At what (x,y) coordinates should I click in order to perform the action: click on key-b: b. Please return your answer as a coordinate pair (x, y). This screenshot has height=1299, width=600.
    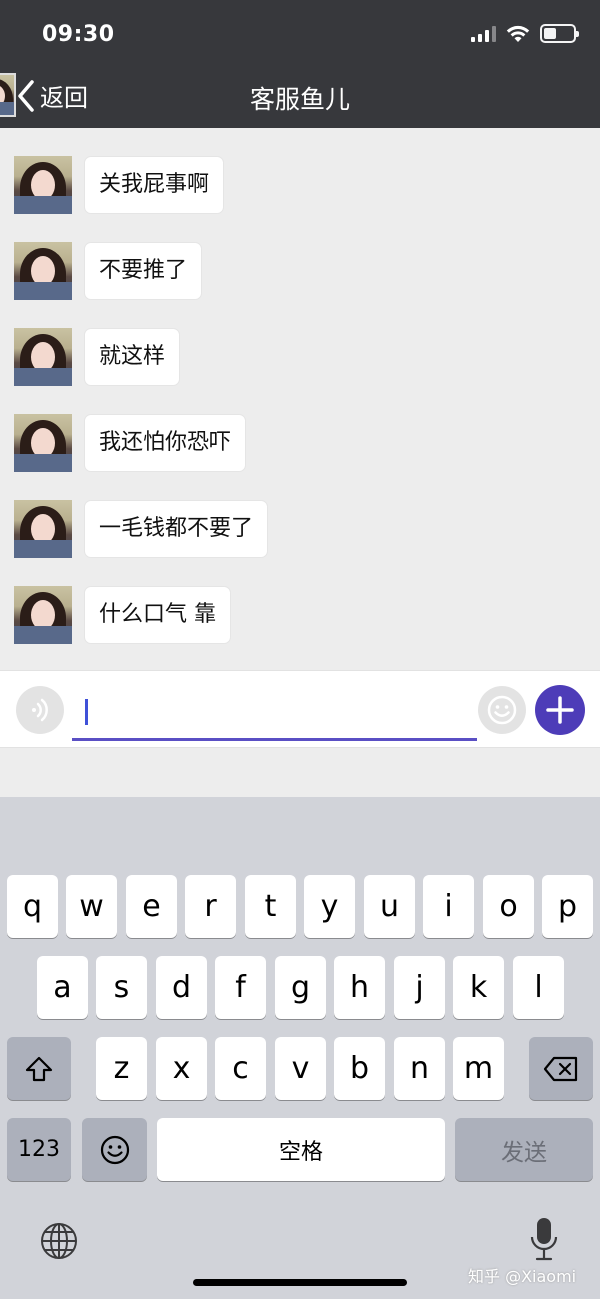
    Looking at the image, I should click on (359, 1068).